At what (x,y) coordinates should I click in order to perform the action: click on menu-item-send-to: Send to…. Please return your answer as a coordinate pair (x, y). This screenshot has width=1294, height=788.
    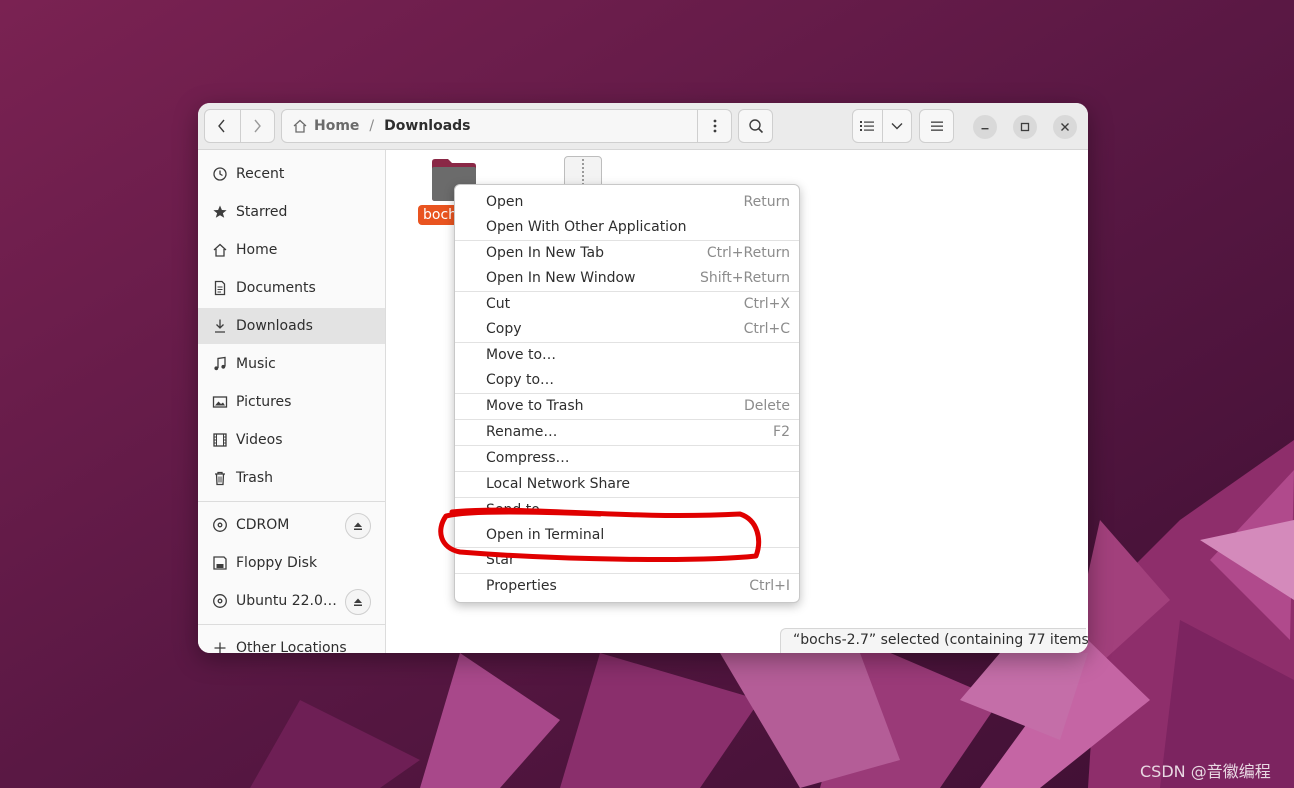
    Looking at the image, I should click on (627, 509).